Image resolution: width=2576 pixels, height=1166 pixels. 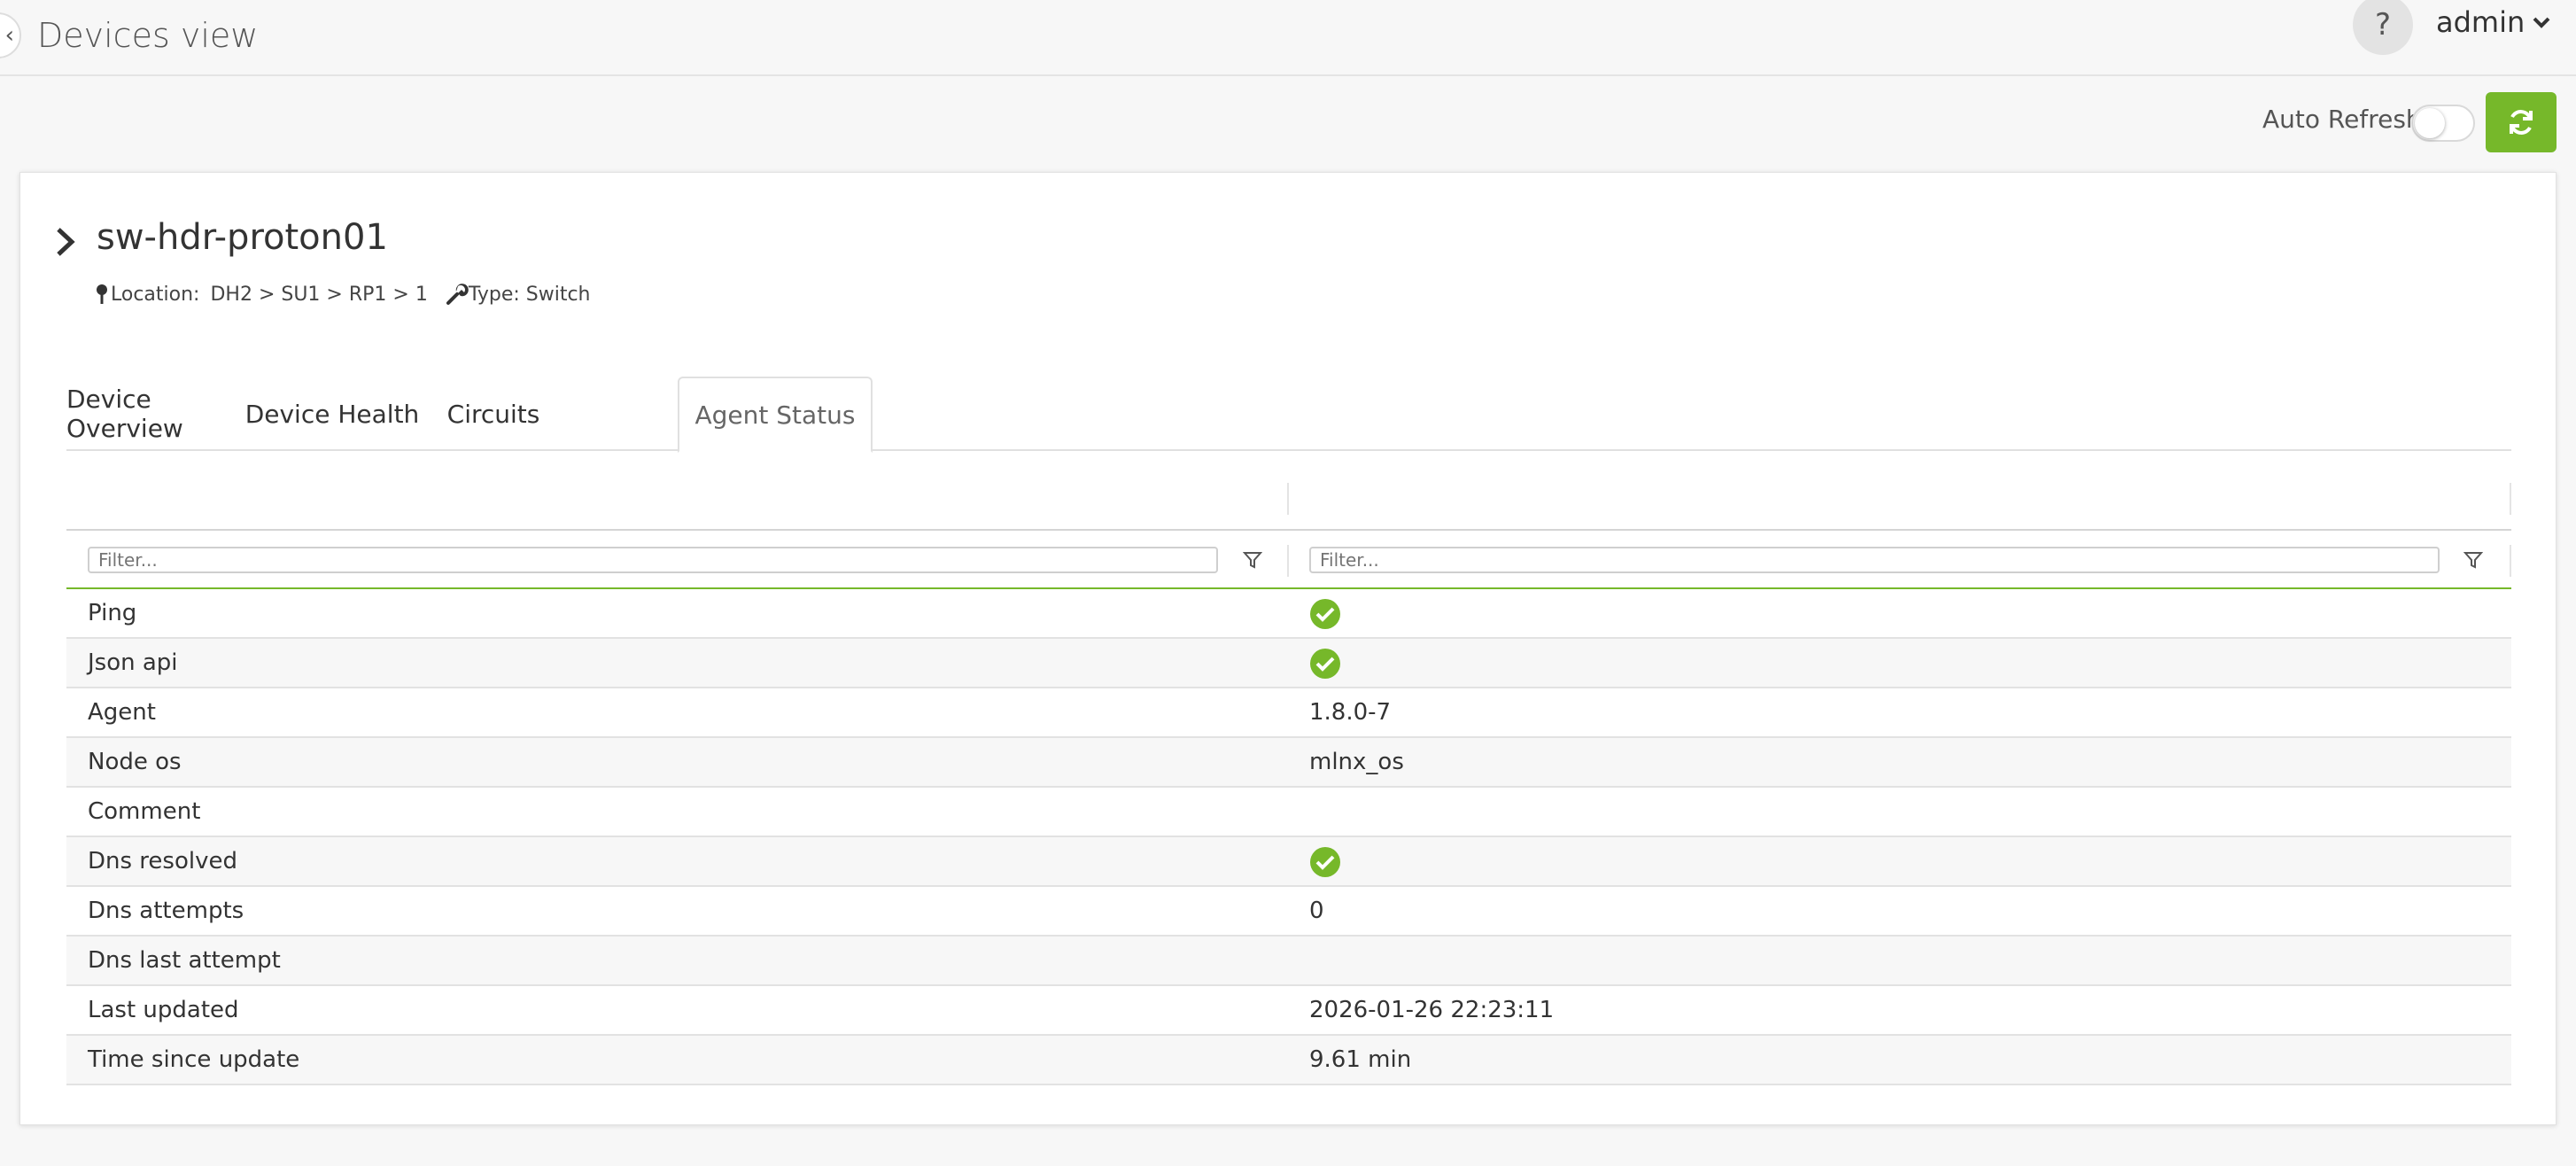 I want to click on row-name: Agent, so click(x=122, y=712).